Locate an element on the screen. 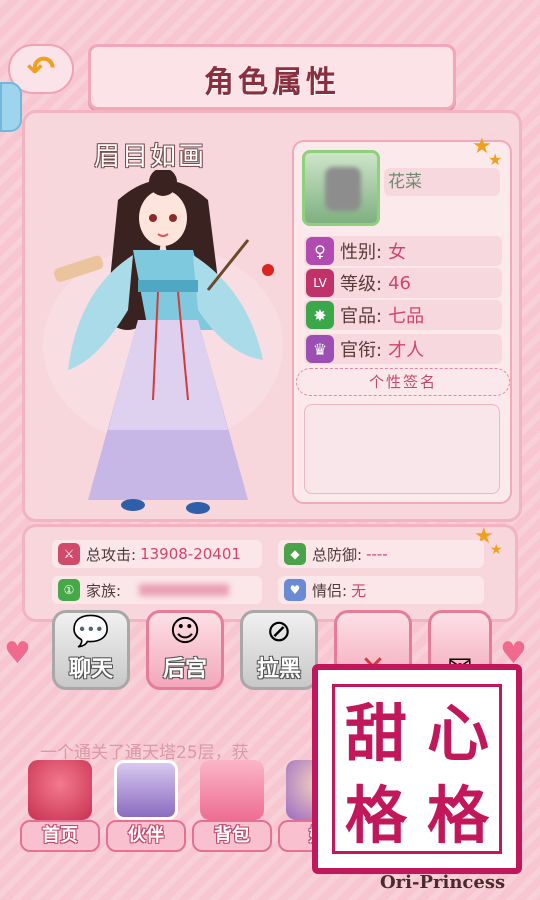 The width and height of the screenshot is (540, 900). attack-row: ⚔ 总攻击: 13908-20401 is located at coordinates (157, 554).